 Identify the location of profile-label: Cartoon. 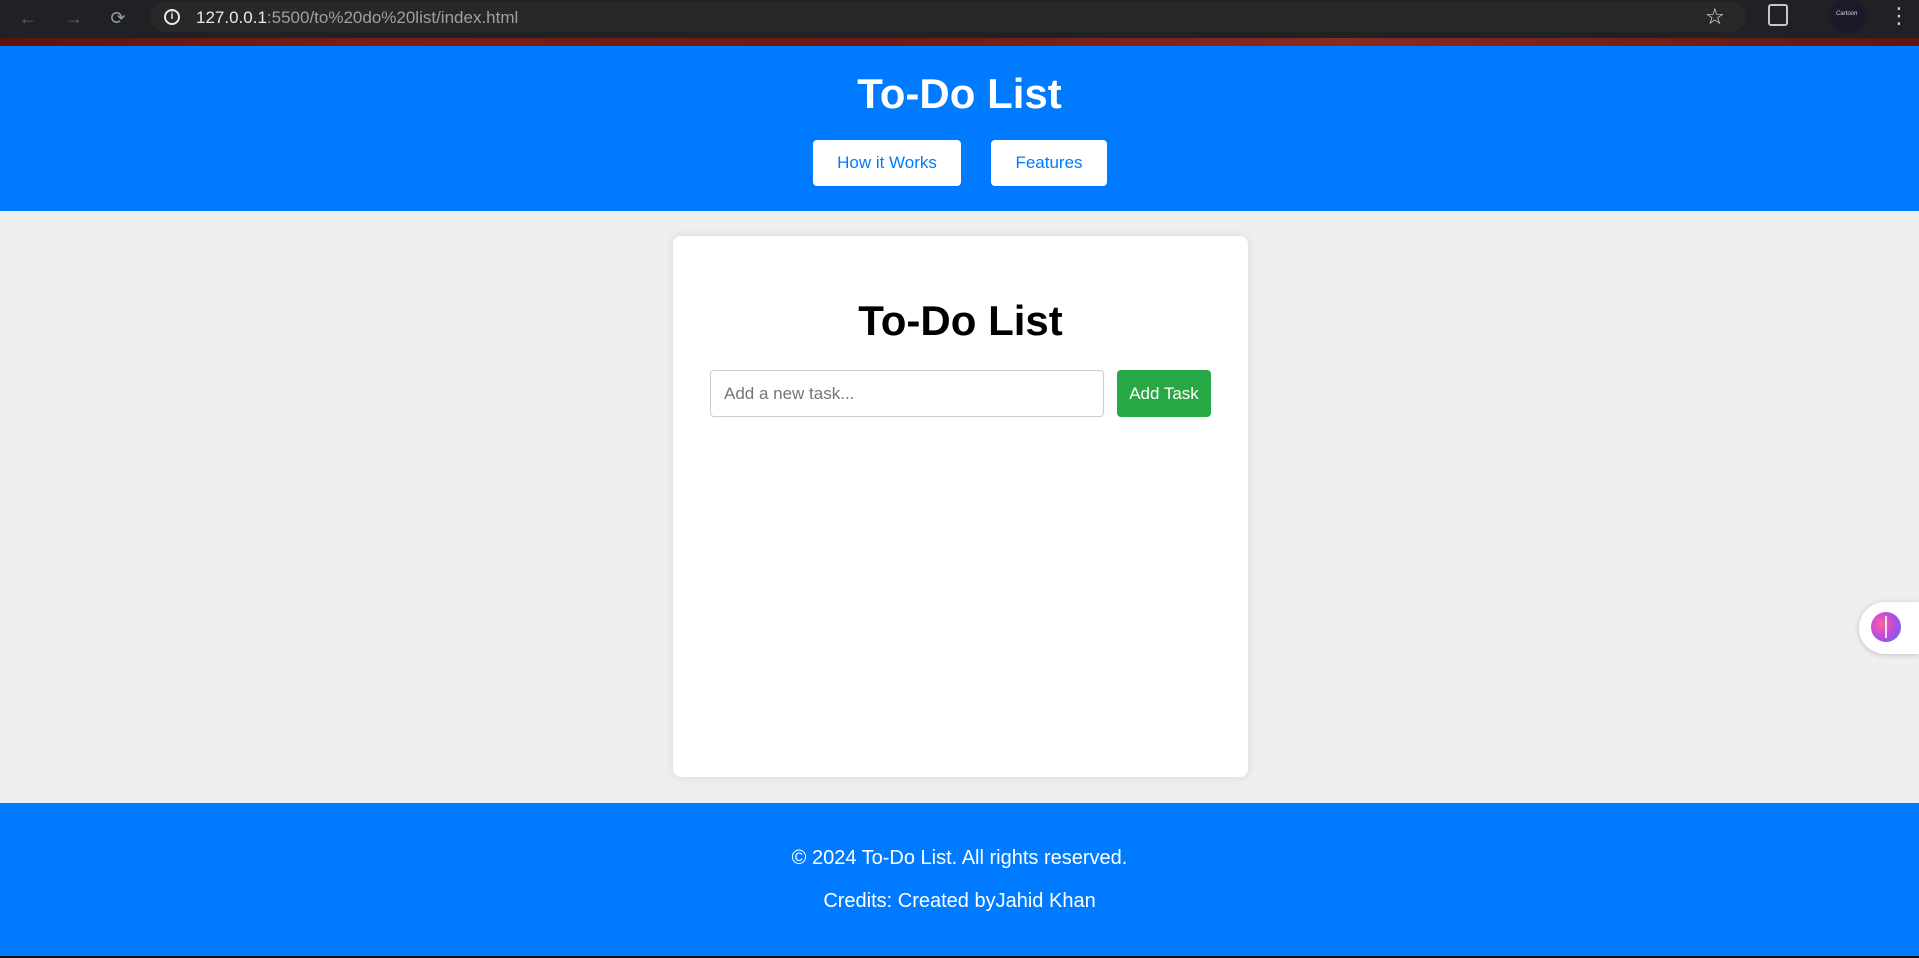
(1847, 14).